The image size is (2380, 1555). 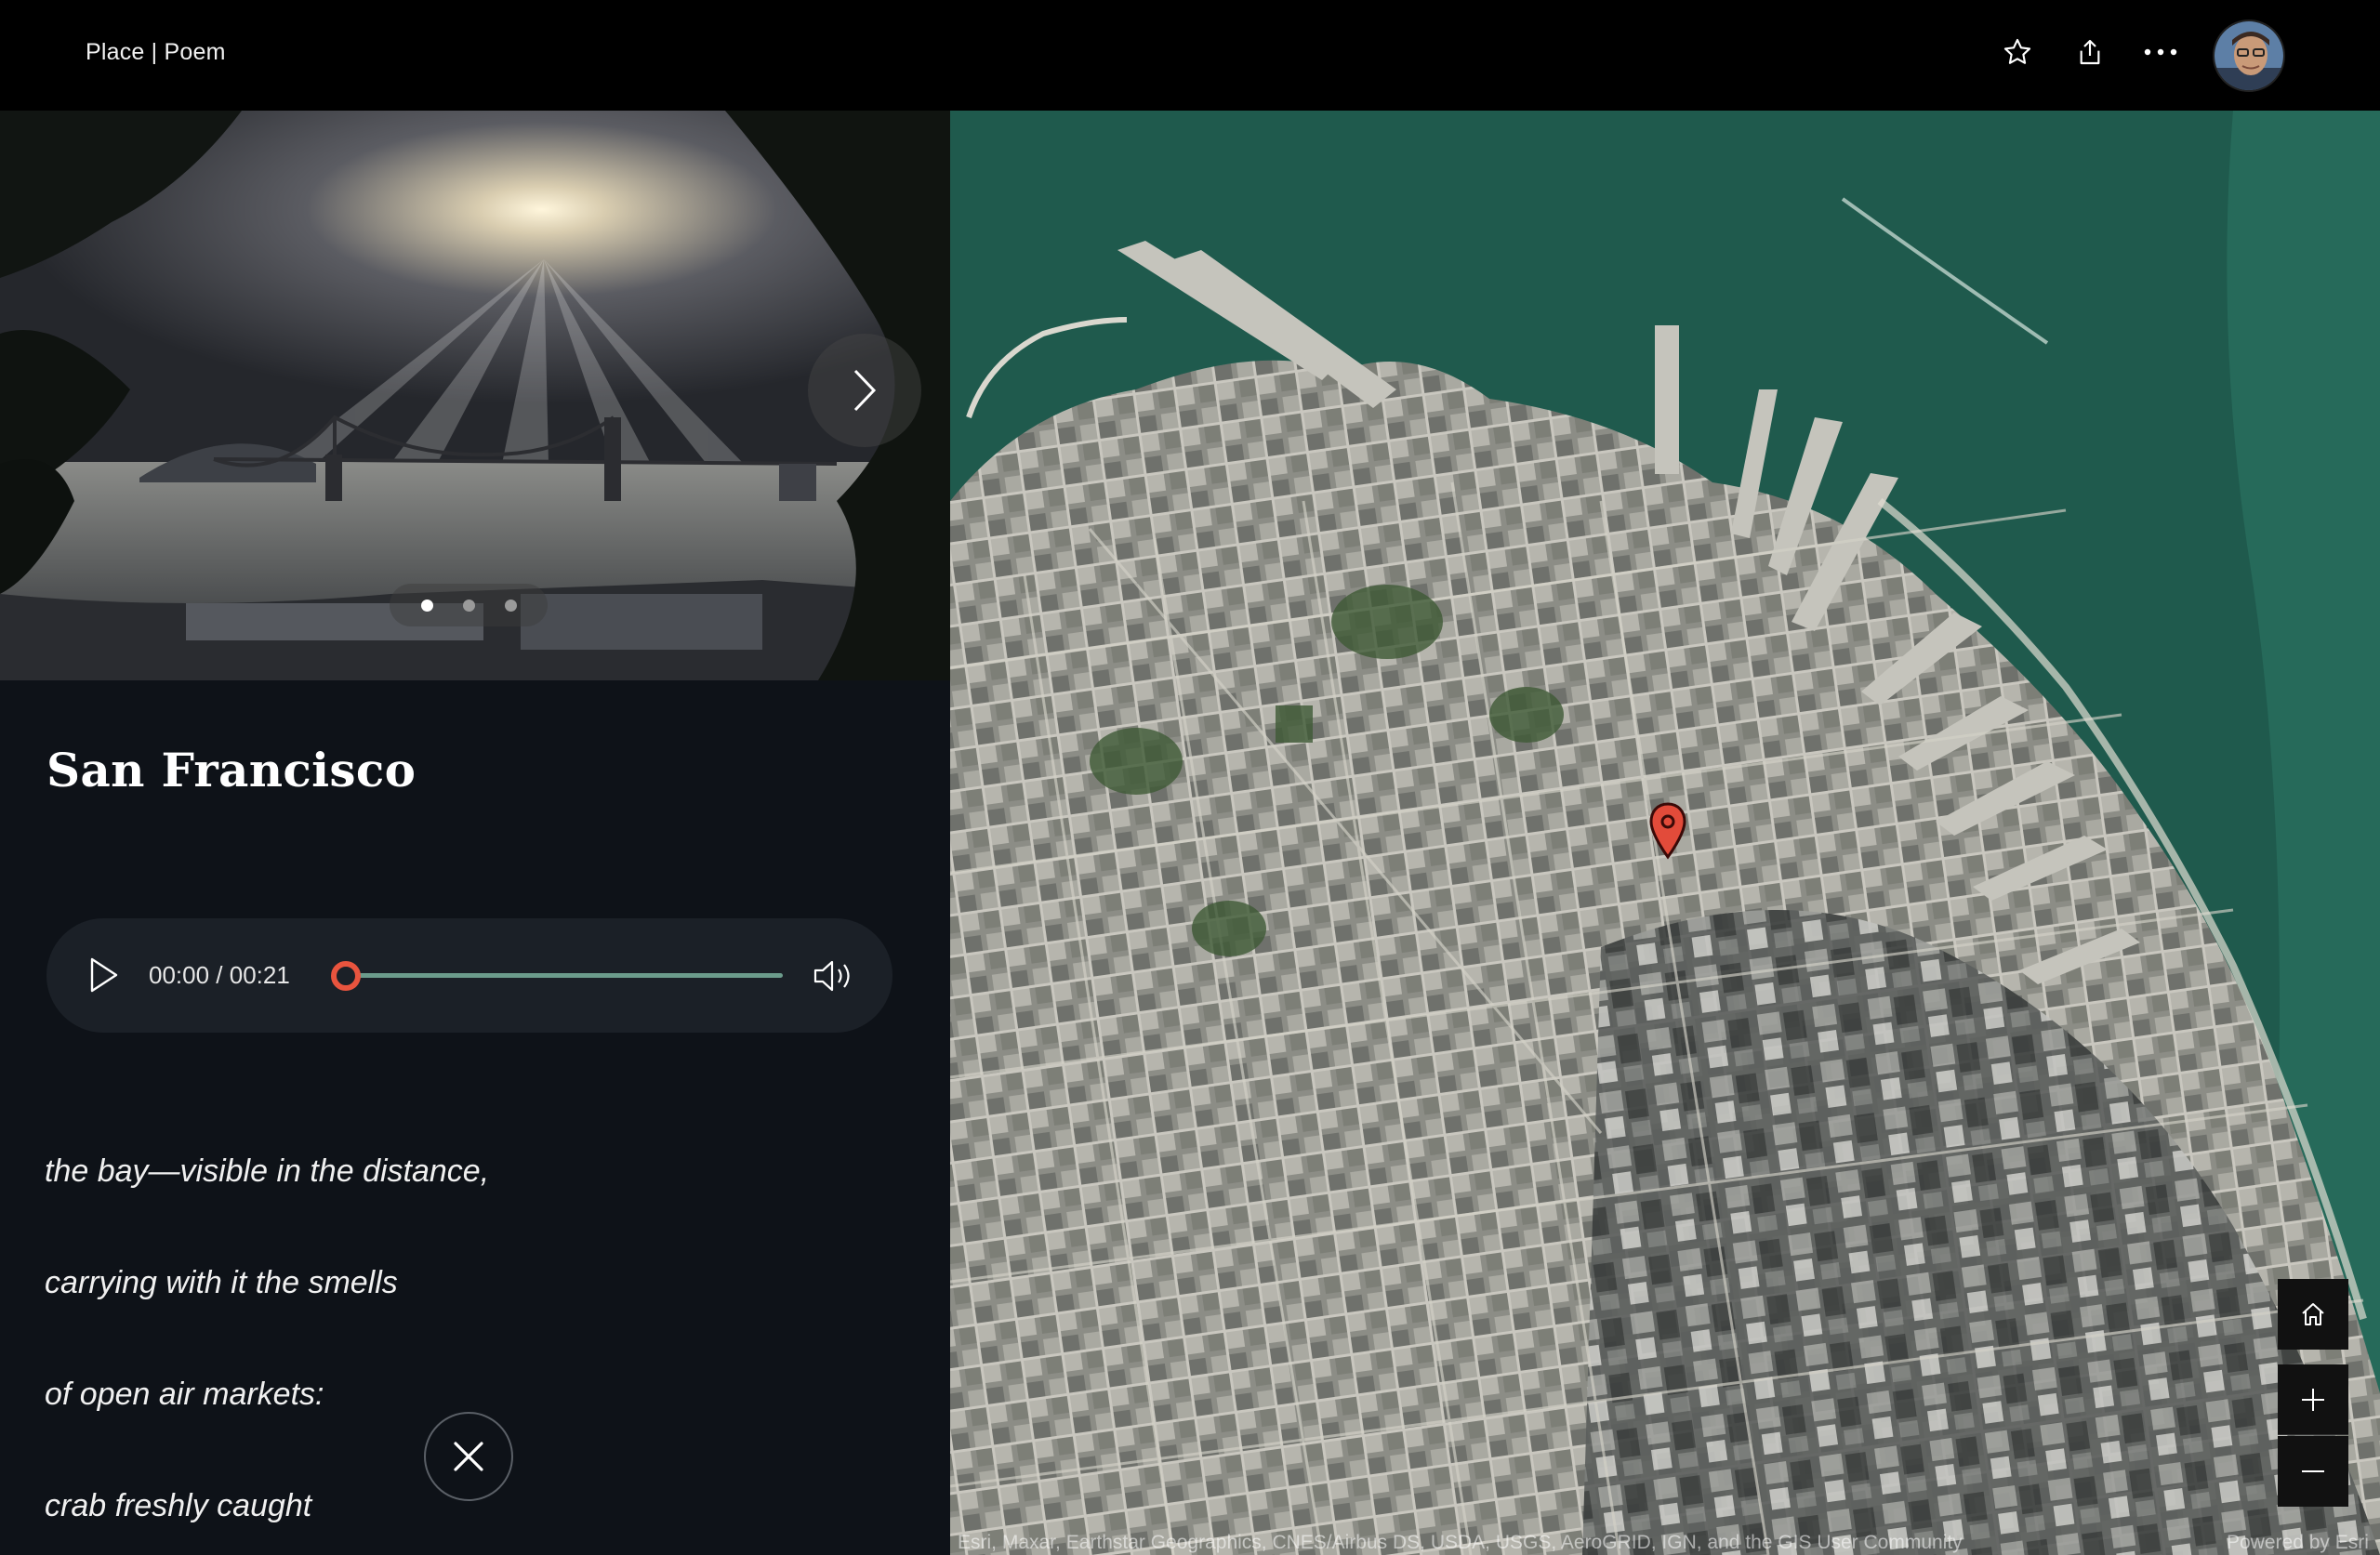 I want to click on carousel-pager, so click(x=469, y=605).